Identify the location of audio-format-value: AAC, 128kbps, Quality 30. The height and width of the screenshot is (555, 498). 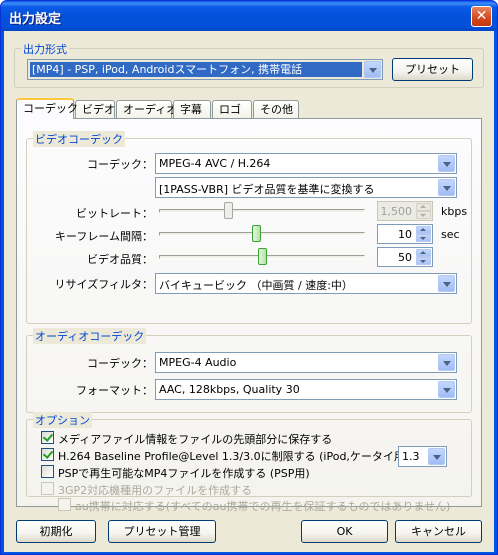
(229, 389).